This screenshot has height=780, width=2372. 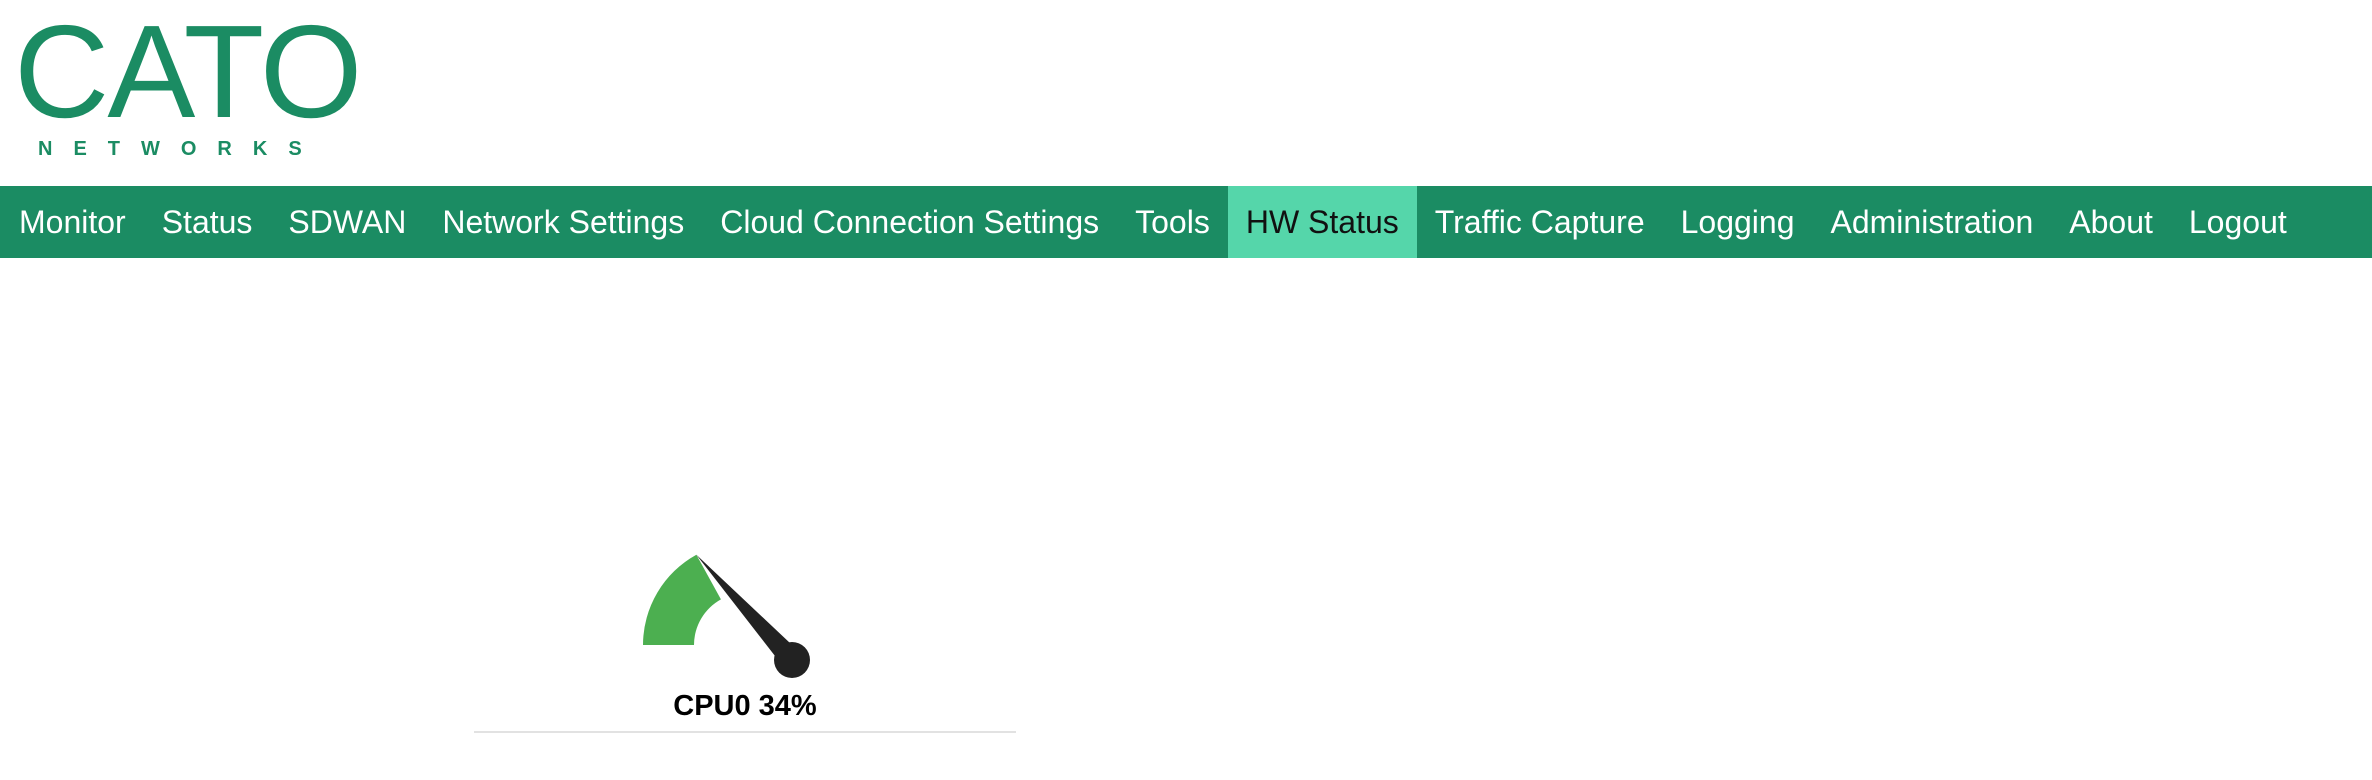 I want to click on nav-item-logout: Logout, so click(x=2238, y=222).